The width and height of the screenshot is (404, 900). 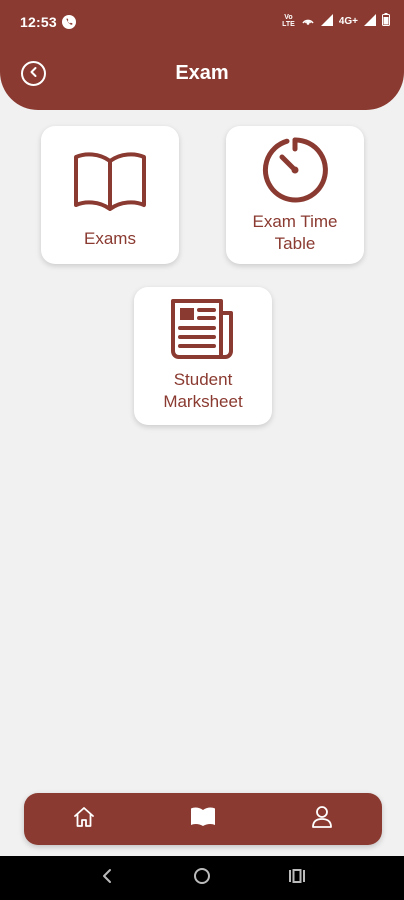 I want to click on book-icon, so click(x=203, y=819).